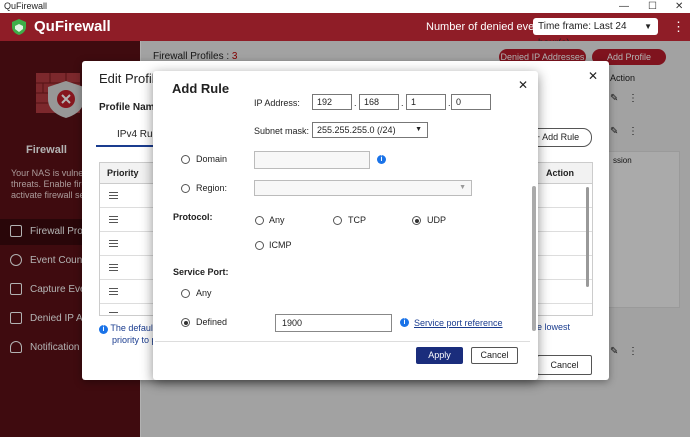 This screenshot has width=690, height=437. Describe the element at coordinates (333, 323) in the screenshot. I see `service-port-input: 1900` at that location.